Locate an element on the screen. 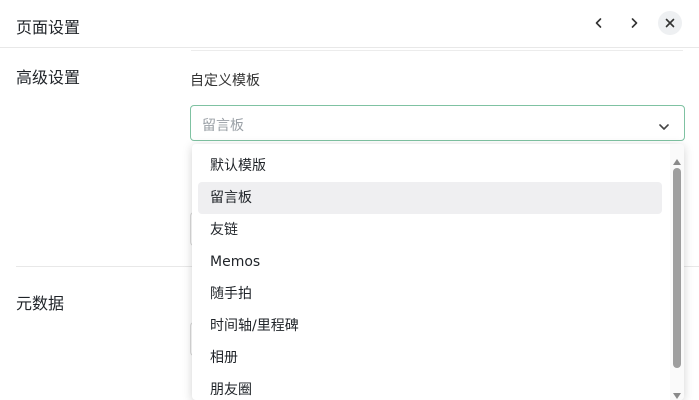  close-icon is located at coordinates (670, 23).